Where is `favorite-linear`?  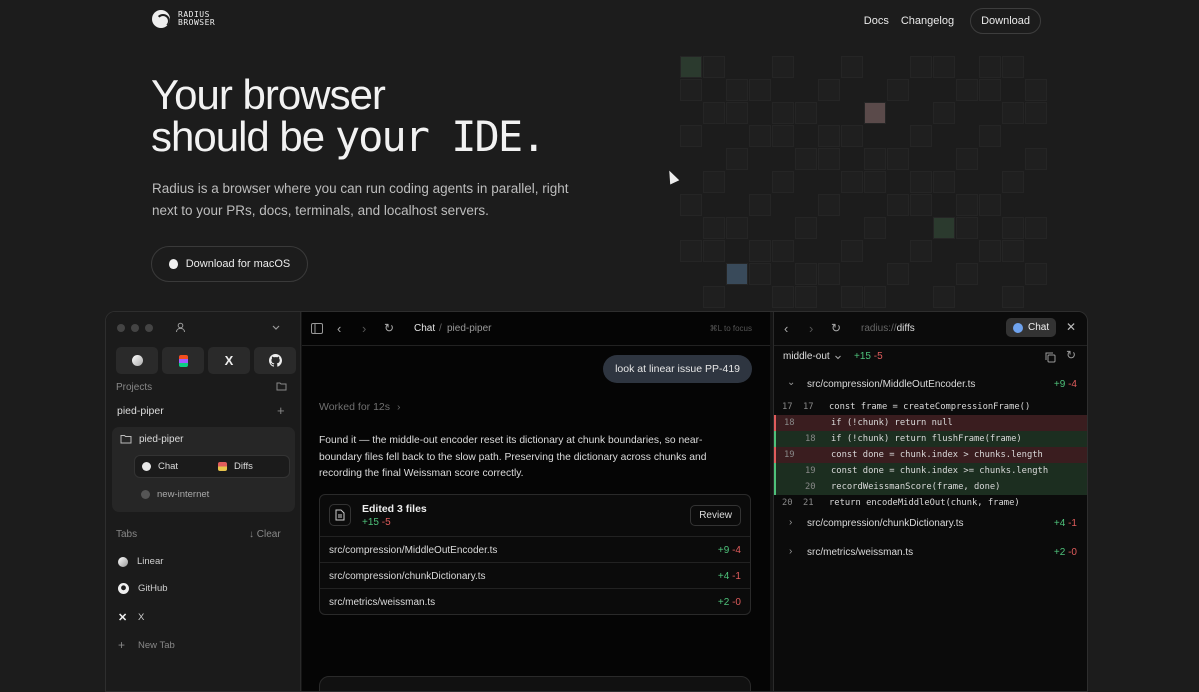
favorite-linear is located at coordinates (137, 360).